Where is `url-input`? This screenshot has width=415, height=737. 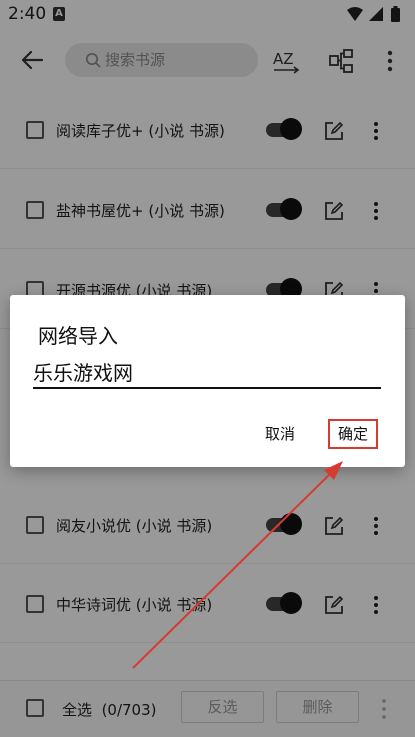
url-input is located at coordinates (207, 372).